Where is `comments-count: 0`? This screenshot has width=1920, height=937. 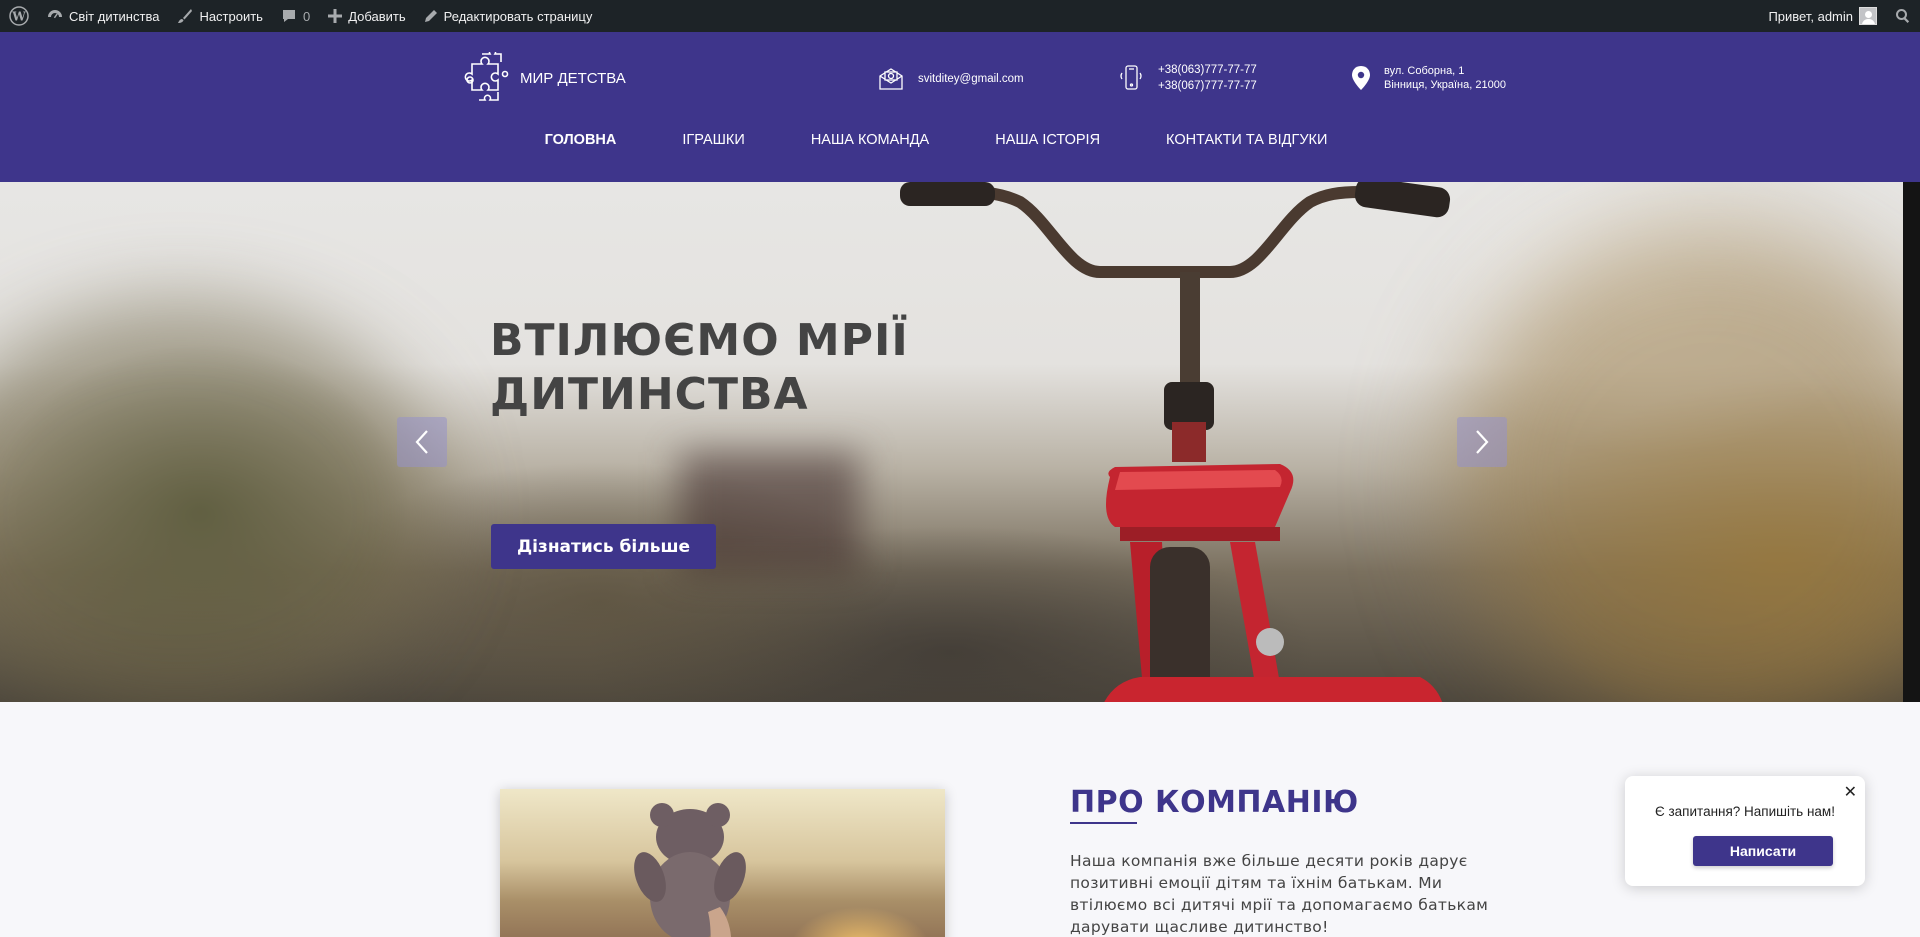
comments-count: 0 is located at coordinates (306, 16).